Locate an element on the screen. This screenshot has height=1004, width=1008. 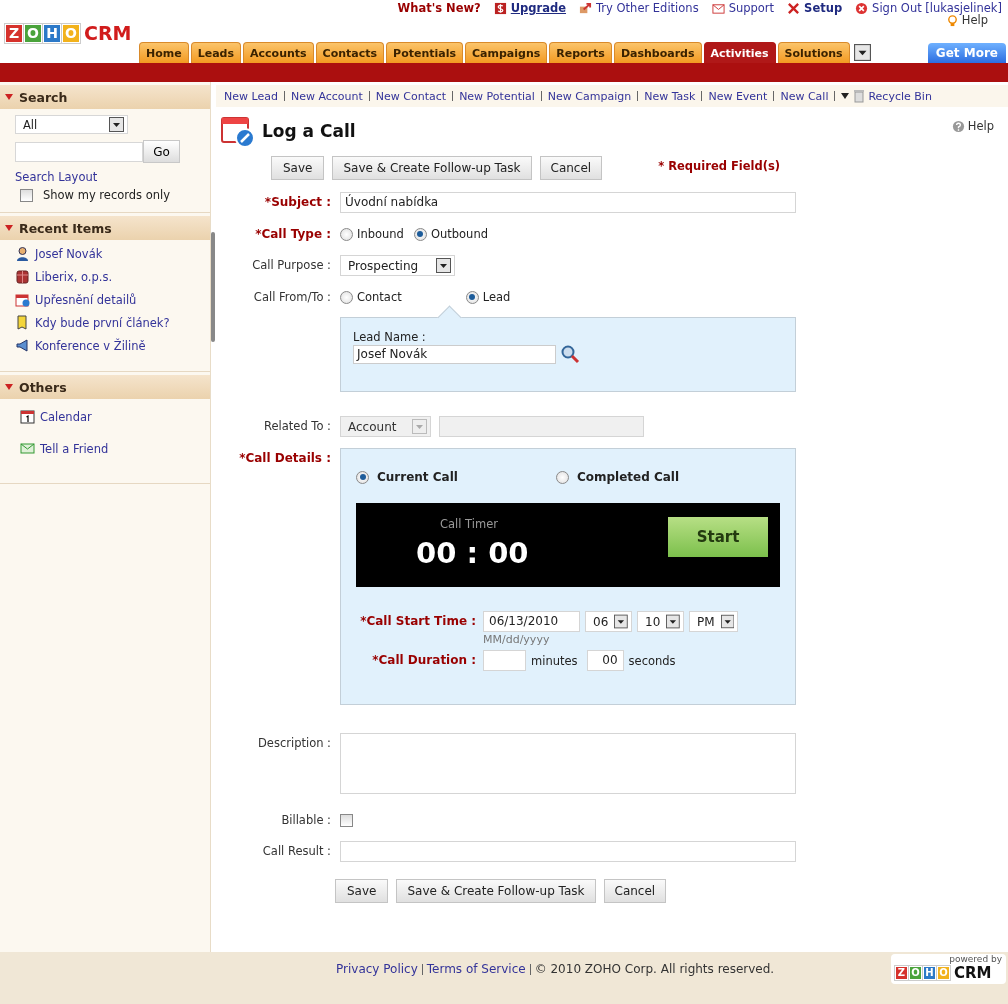
nav-tab: Solutions is located at coordinates (813, 52).